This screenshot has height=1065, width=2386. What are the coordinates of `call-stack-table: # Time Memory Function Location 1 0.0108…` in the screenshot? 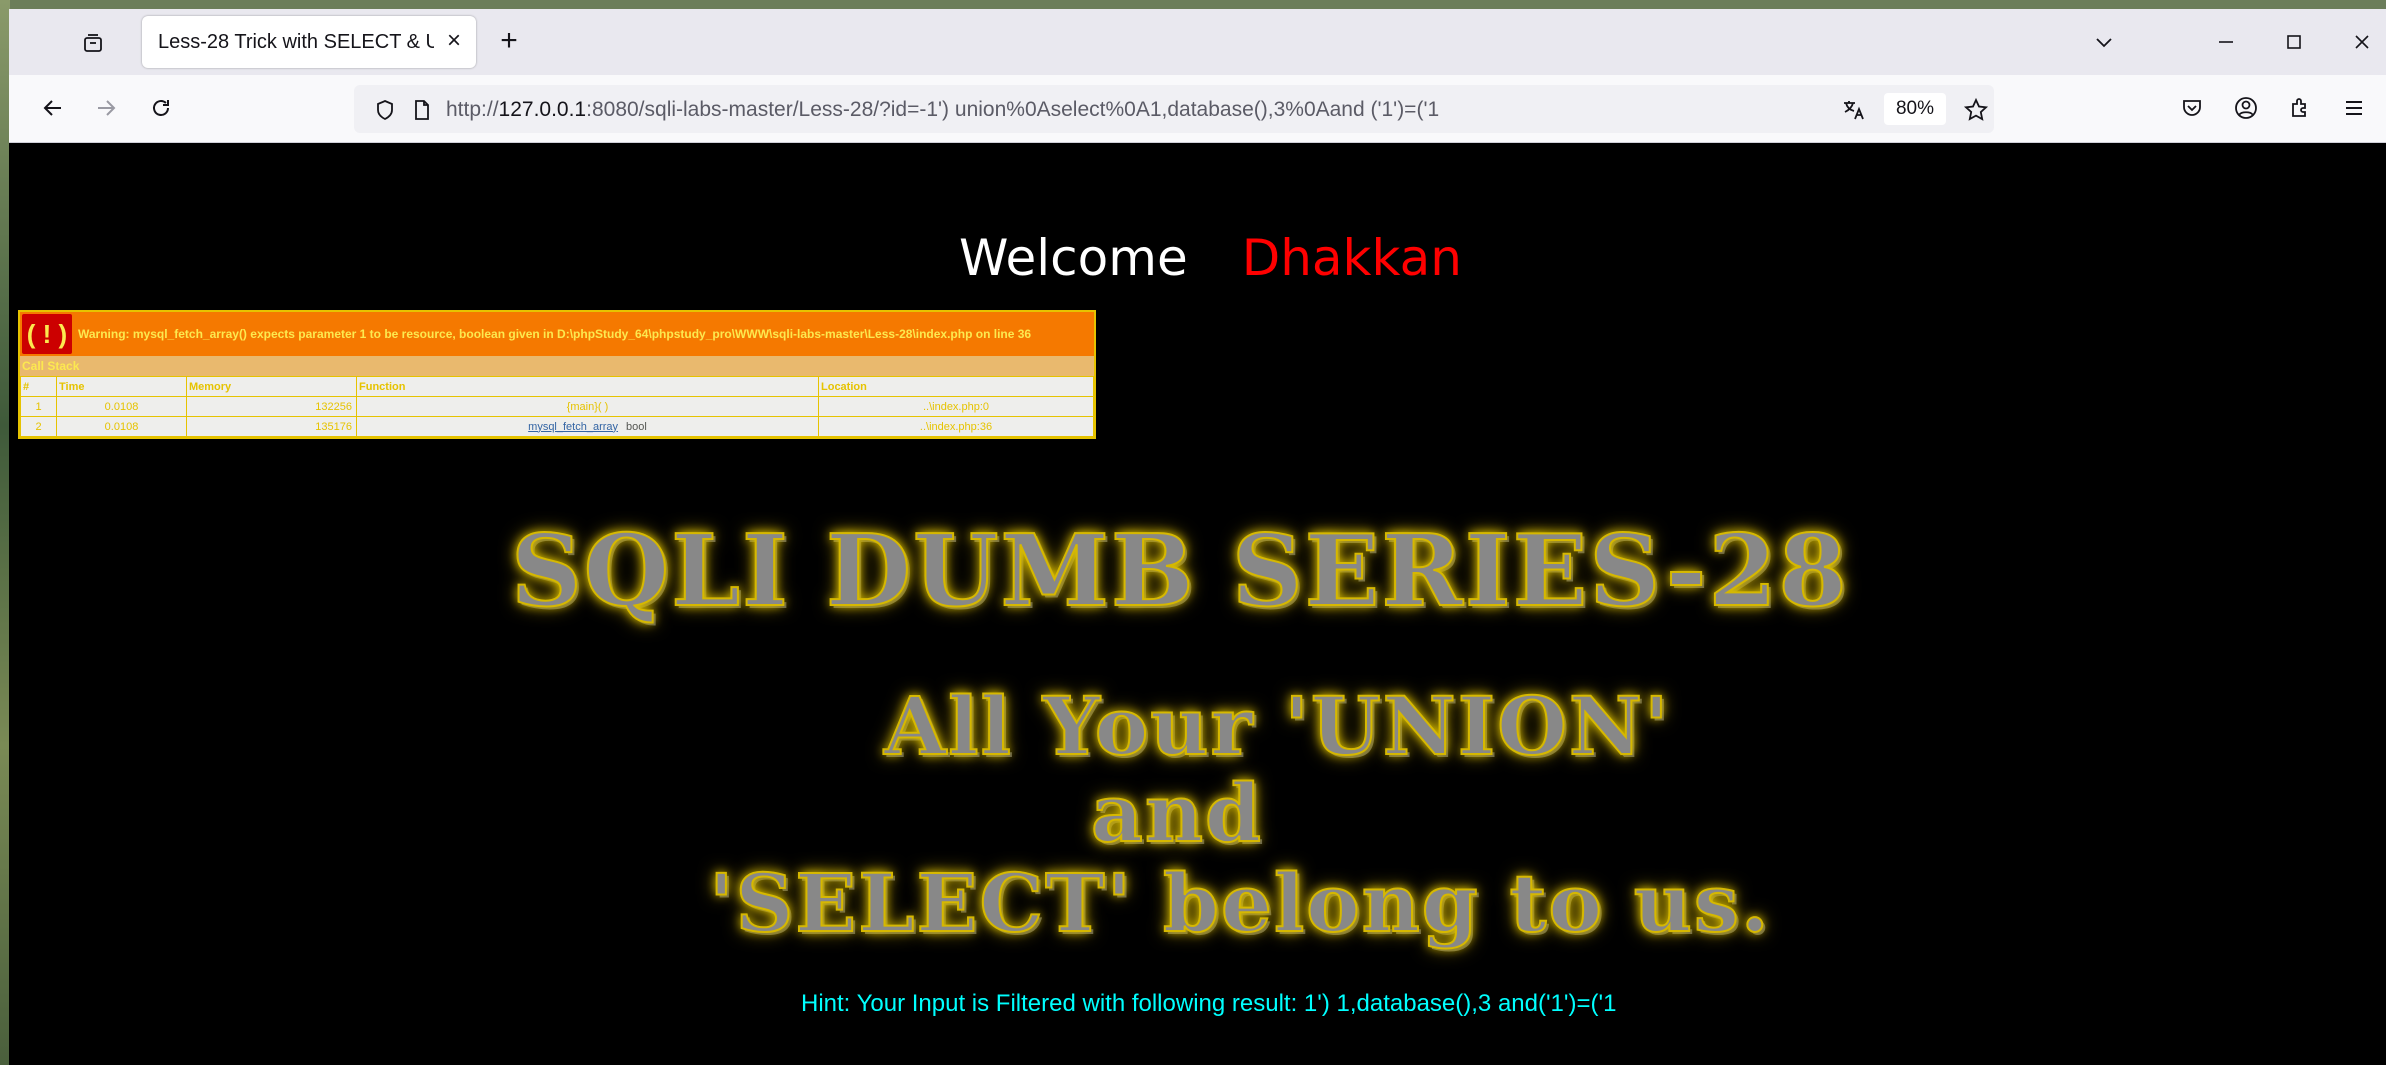 It's located at (557, 406).